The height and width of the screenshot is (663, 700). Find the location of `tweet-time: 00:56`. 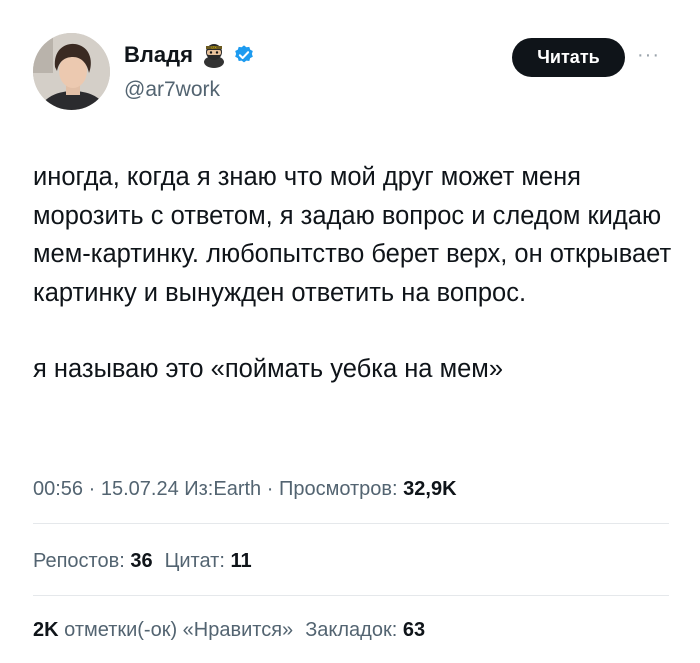

tweet-time: 00:56 is located at coordinates (58, 489).